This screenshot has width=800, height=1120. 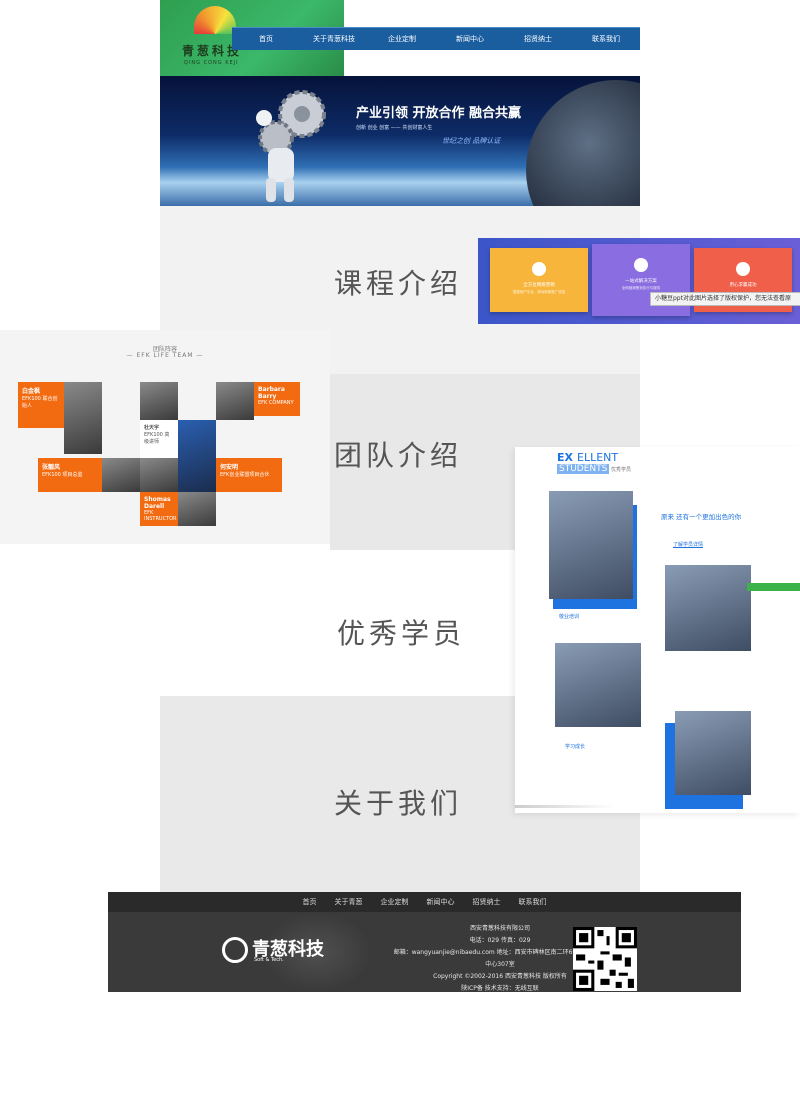 I want to click on footer-nav-contact: 联系我们, so click(x=533, y=902).